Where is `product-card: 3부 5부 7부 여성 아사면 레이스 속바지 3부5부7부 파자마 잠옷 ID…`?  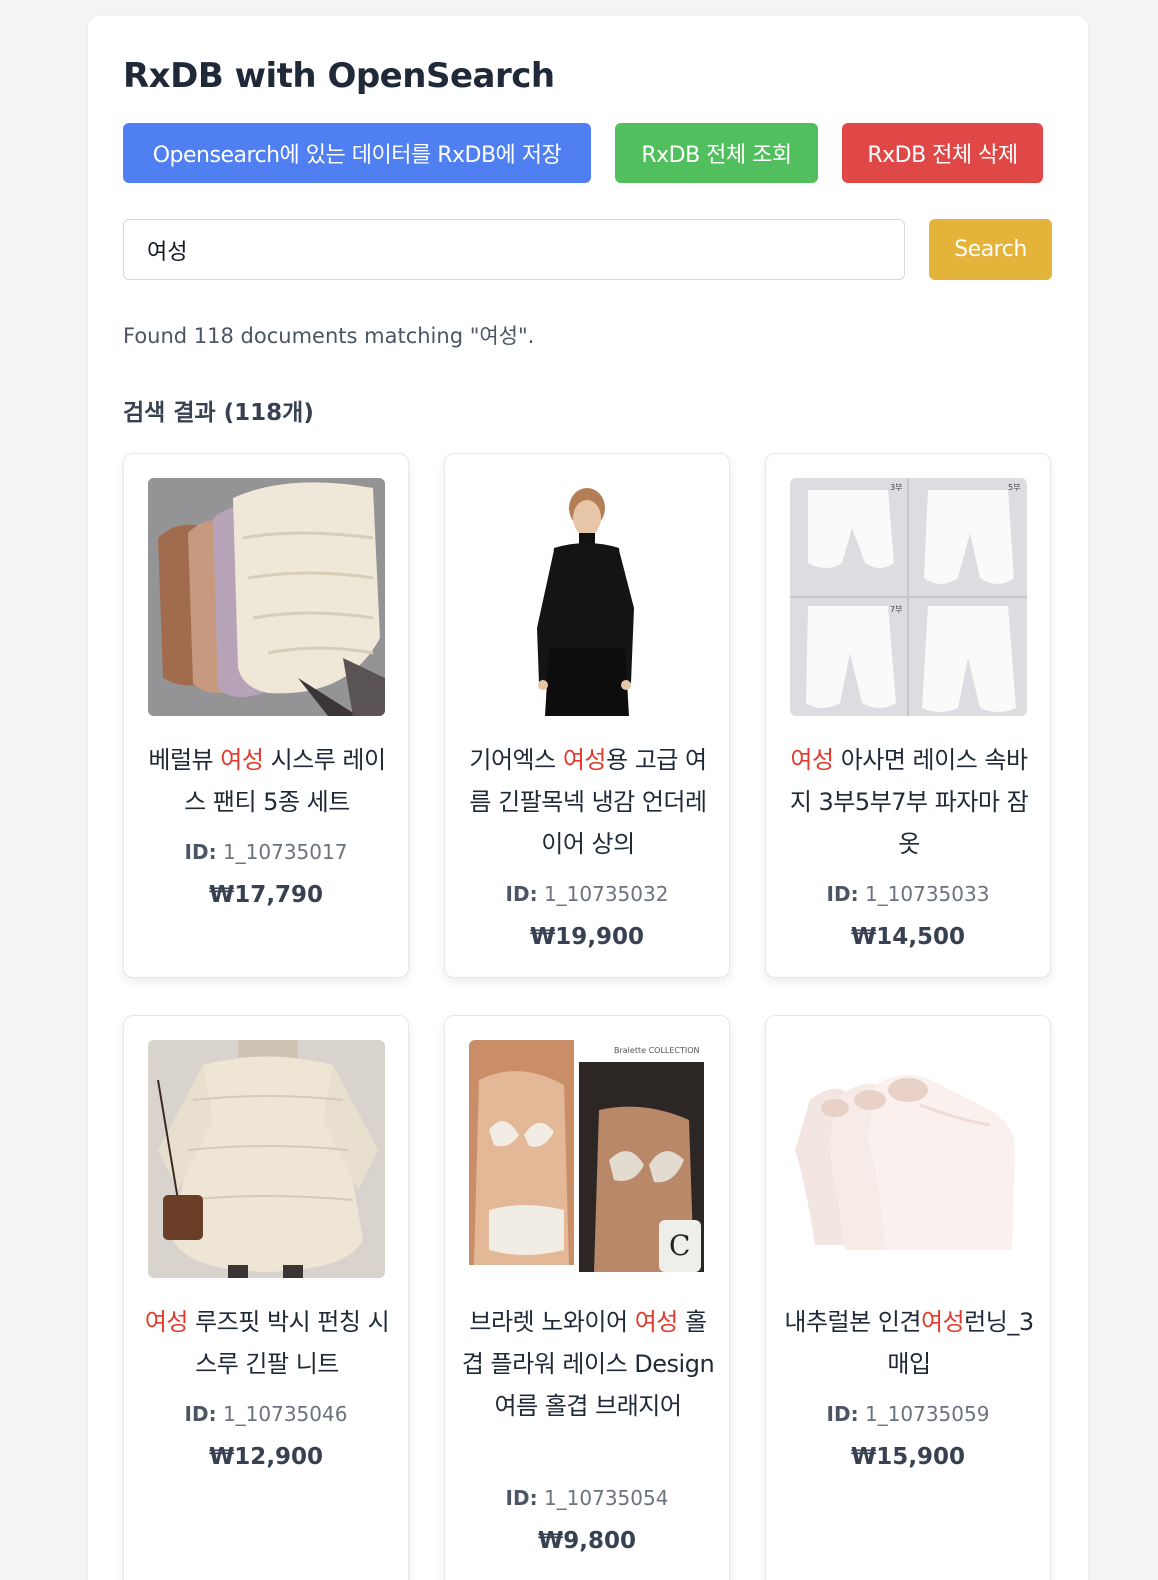
product-card: 3부 5부 7부 여성 아사면 레이스 속바지 3부5부7부 파자마 잠옷 ID… is located at coordinates (908, 715).